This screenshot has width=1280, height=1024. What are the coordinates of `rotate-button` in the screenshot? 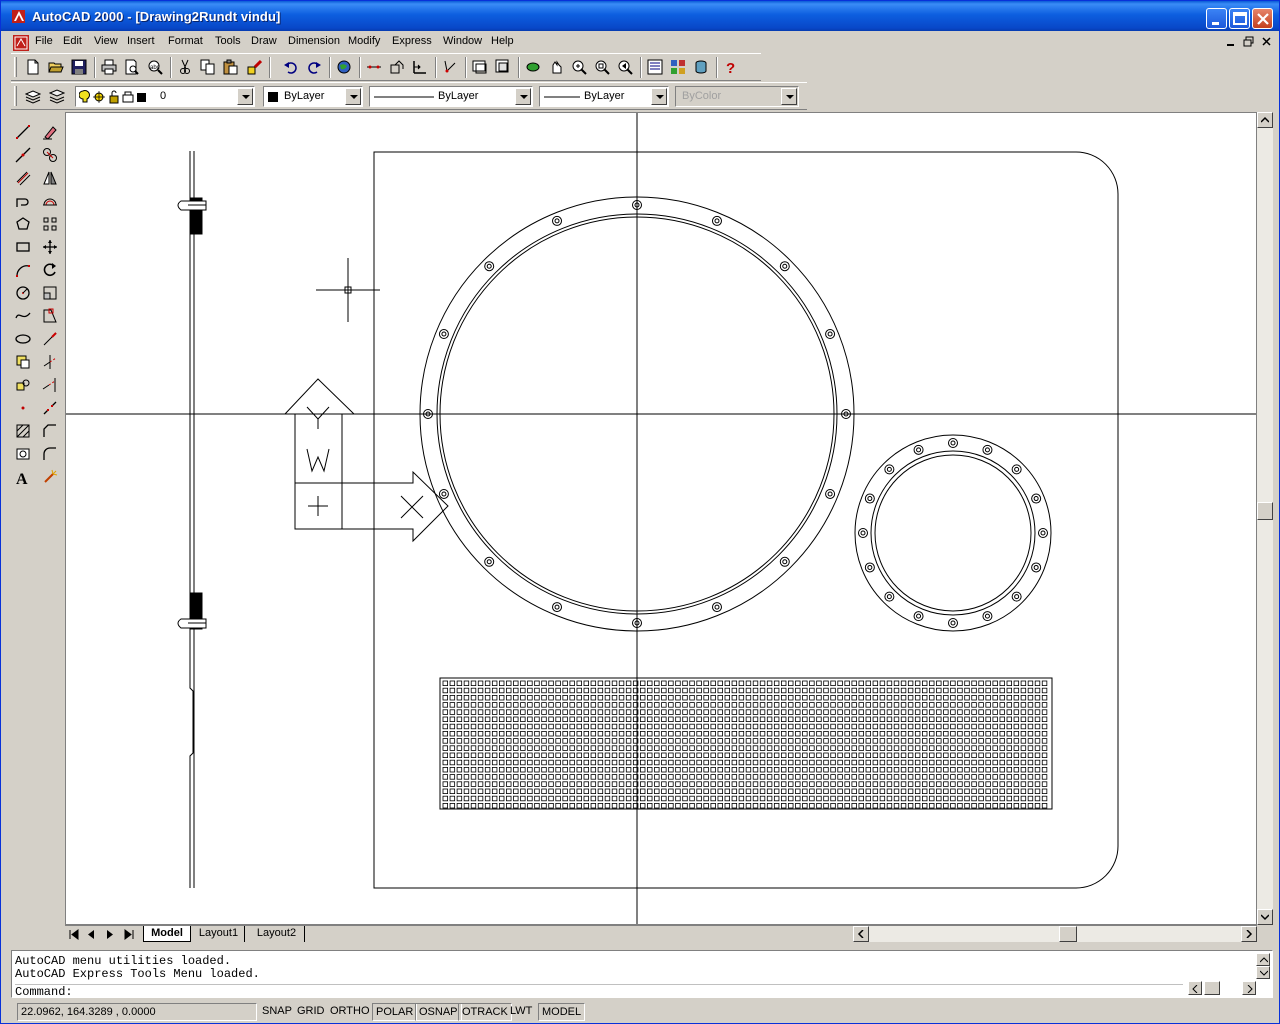 It's located at (50, 270).